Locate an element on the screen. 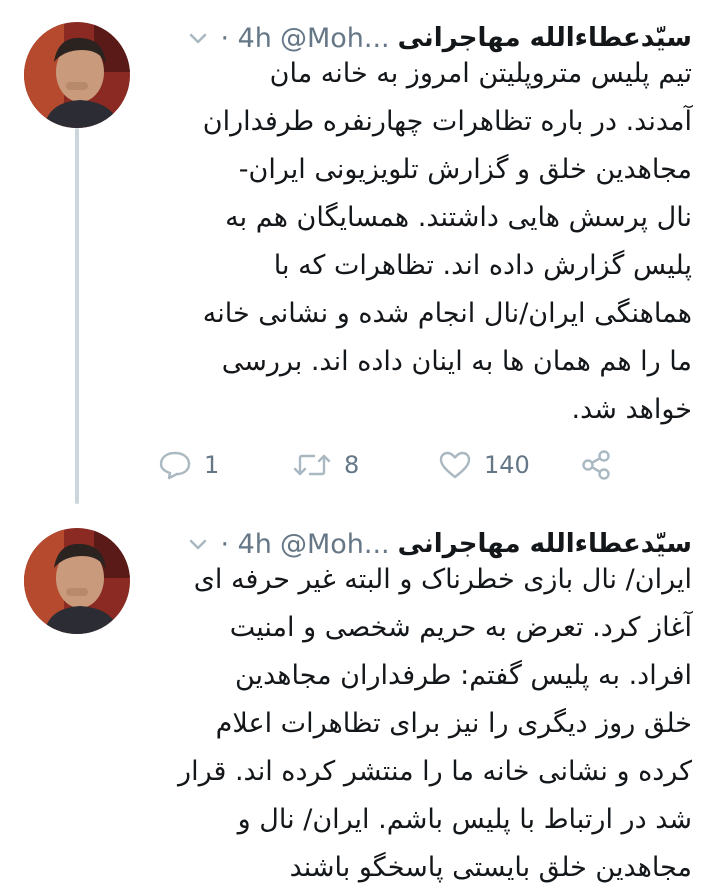 The height and width of the screenshot is (895, 720). tweet-actions: 1 8 140 is located at coordinates (390, 465).